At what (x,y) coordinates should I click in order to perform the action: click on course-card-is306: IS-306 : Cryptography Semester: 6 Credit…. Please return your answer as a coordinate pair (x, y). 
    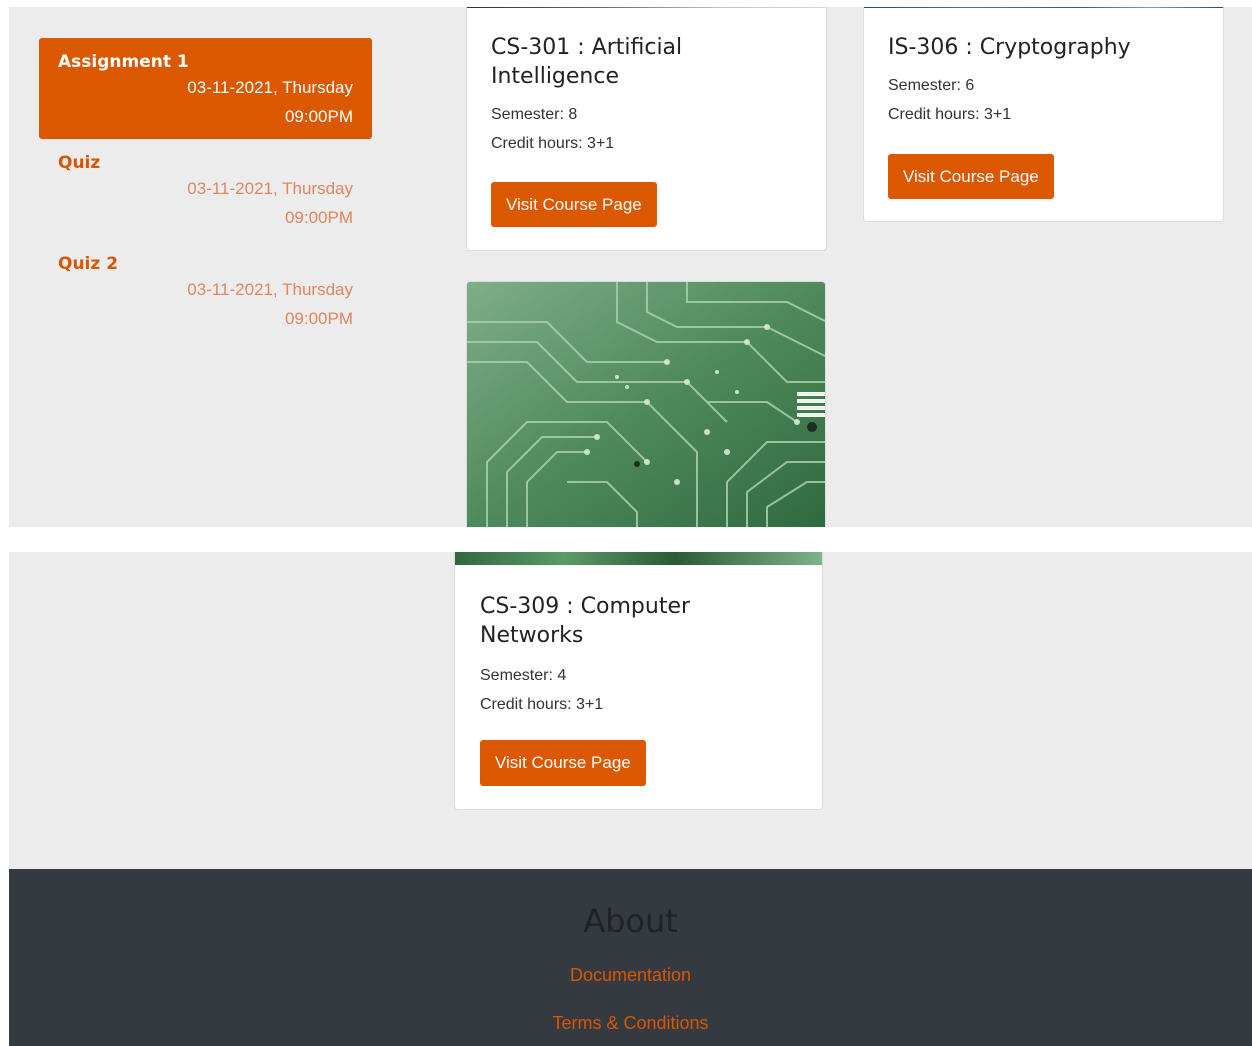
    Looking at the image, I should click on (1043, 114).